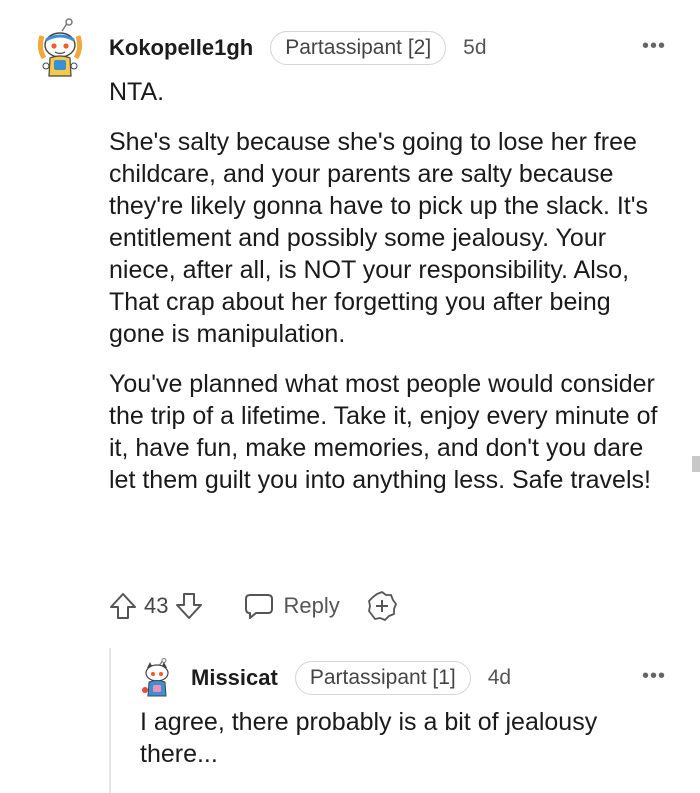 Image resolution: width=700 pixels, height=793 pixels. I want to click on comment-actions: 43 Reply, so click(253, 606).